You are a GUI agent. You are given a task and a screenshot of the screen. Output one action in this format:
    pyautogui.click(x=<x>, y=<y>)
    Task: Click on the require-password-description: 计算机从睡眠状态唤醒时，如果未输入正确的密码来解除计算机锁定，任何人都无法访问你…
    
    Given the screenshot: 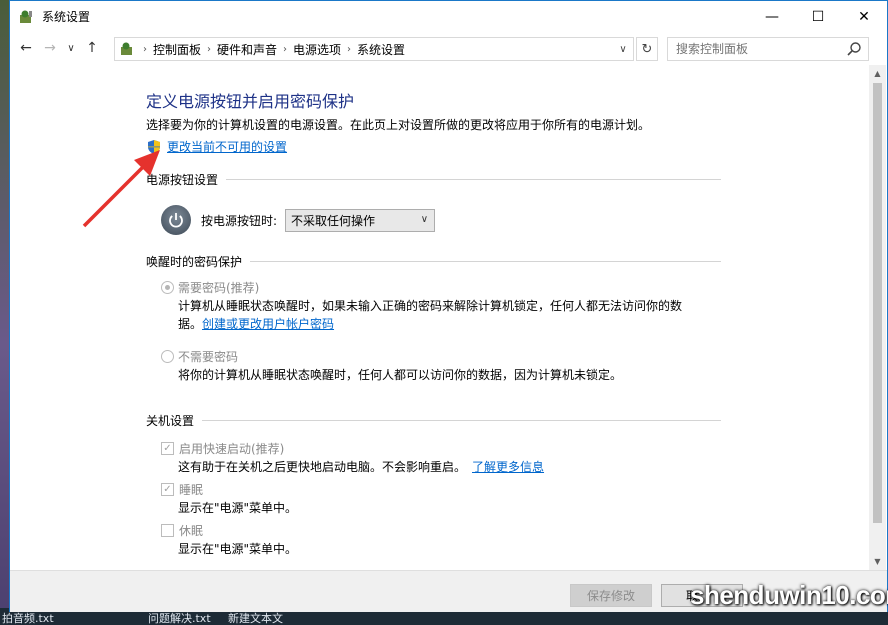 What is the action you would take?
    pyautogui.click(x=430, y=315)
    